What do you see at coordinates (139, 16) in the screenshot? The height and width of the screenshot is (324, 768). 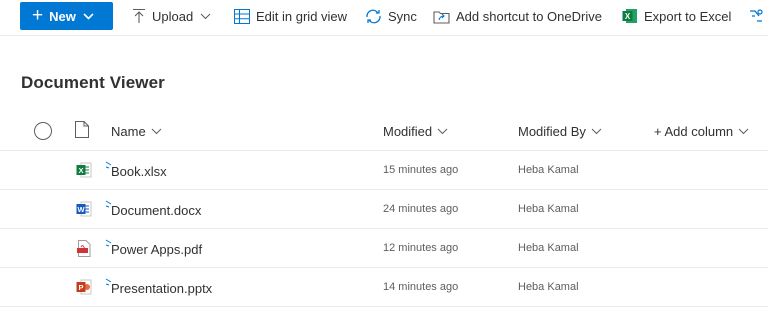 I see `upload-icon` at bounding box center [139, 16].